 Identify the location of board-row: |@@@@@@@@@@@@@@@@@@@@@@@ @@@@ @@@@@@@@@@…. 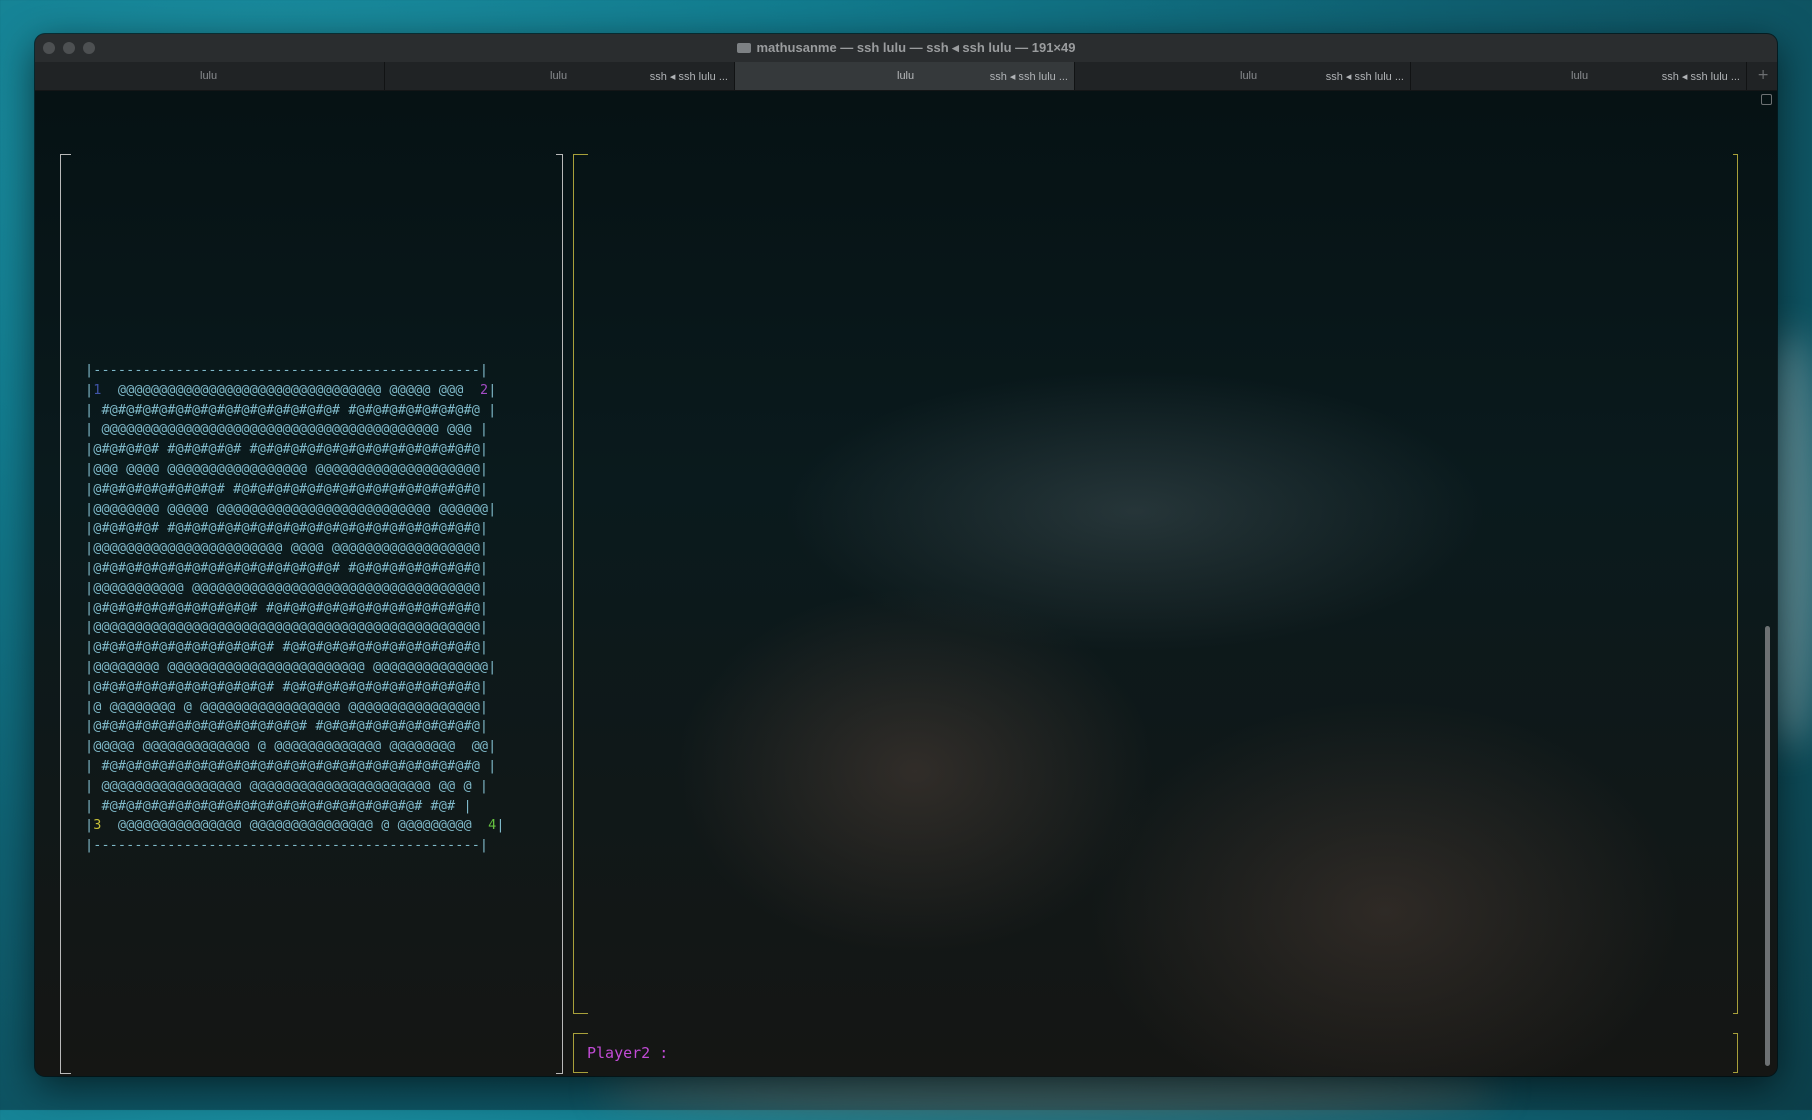
(287, 548).